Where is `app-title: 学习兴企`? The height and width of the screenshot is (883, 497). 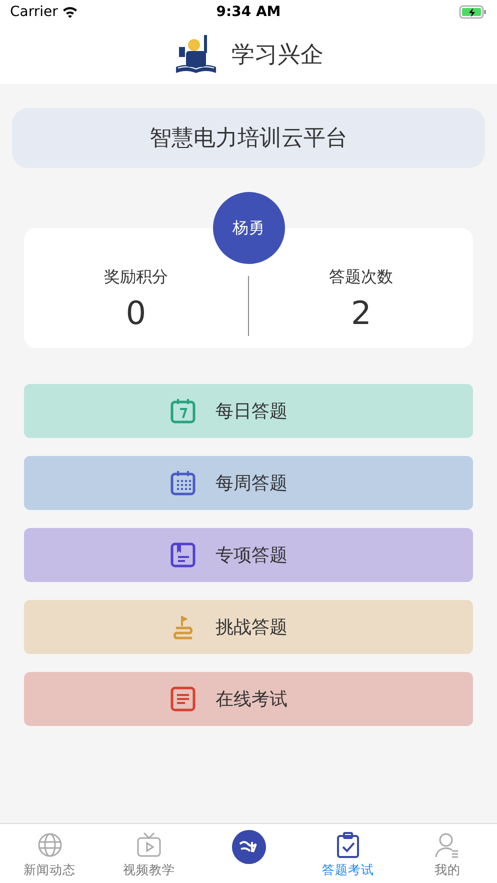
app-title: 学习兴企 is located at coordinates (278, 55).